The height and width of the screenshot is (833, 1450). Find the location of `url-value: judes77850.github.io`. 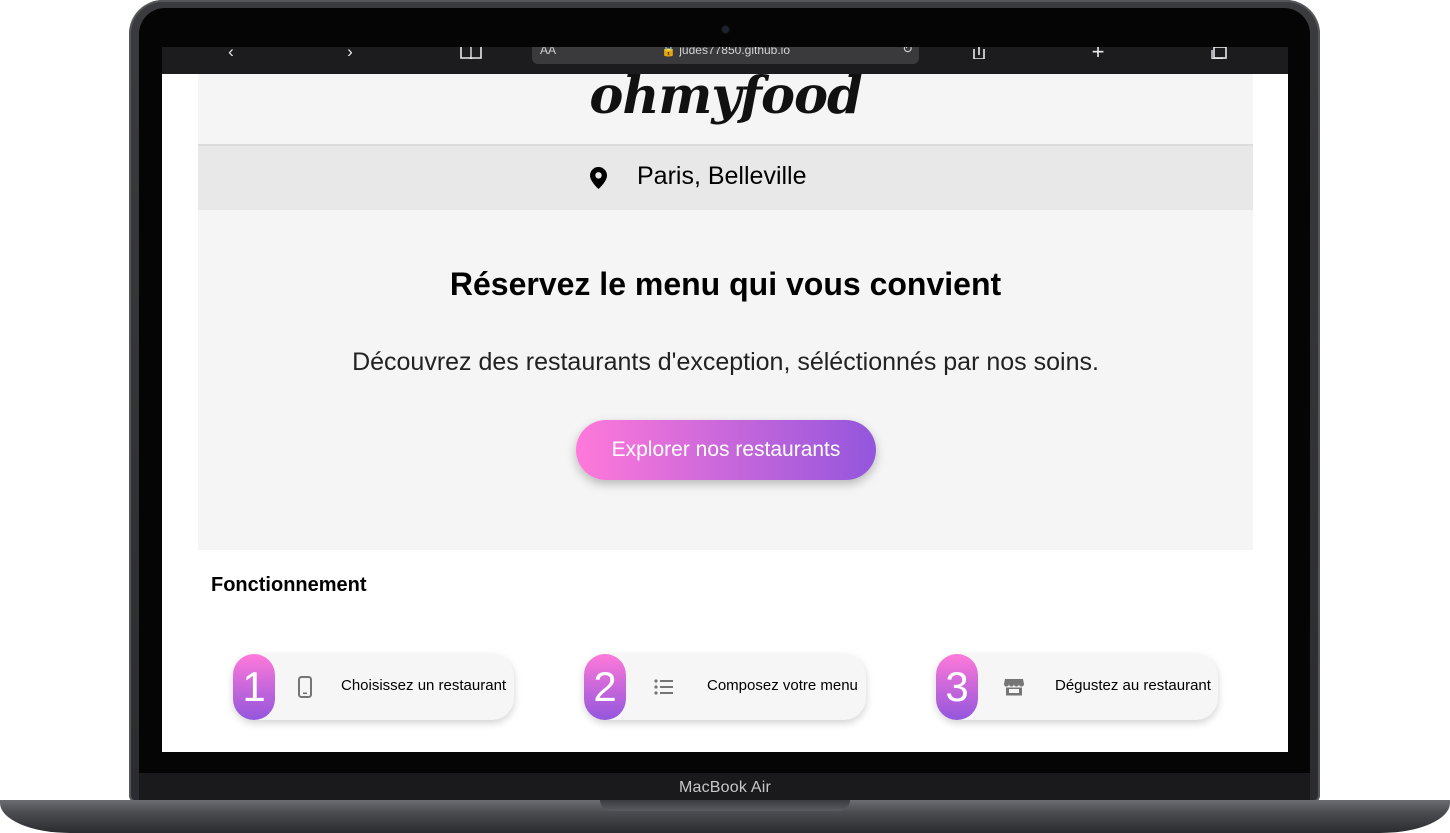

url-value: judes77850.github.io is located at coordinates (735, 52).